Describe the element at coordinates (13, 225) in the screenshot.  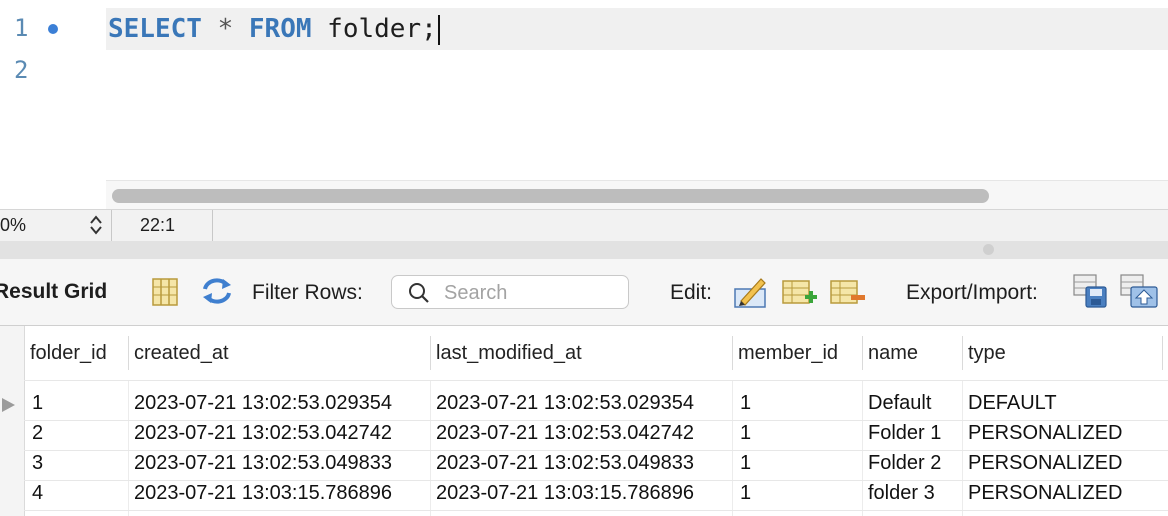
I see `zoom-level: 0%` at that location.